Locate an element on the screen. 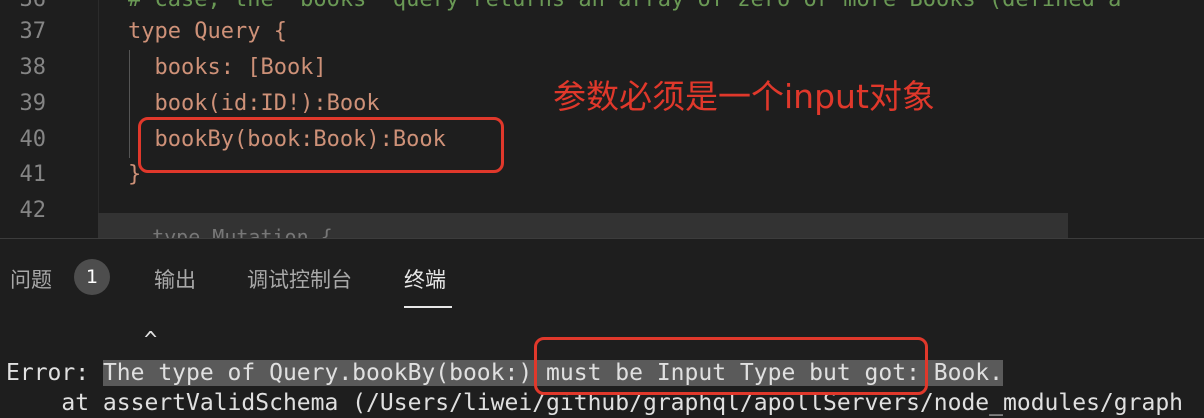  line-number: 39 is located at coordinates (33, 103).